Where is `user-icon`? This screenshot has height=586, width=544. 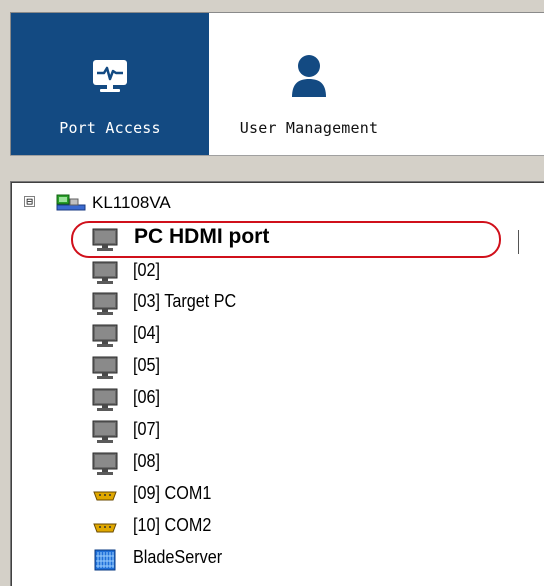 user-icon is located at coordinates (309, 78).